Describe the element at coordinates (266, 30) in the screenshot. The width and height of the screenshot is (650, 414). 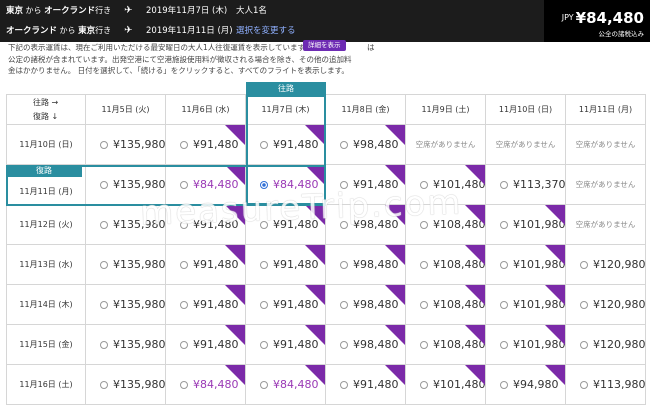
I see `change-selection-link: 選択を変更する` at that location.